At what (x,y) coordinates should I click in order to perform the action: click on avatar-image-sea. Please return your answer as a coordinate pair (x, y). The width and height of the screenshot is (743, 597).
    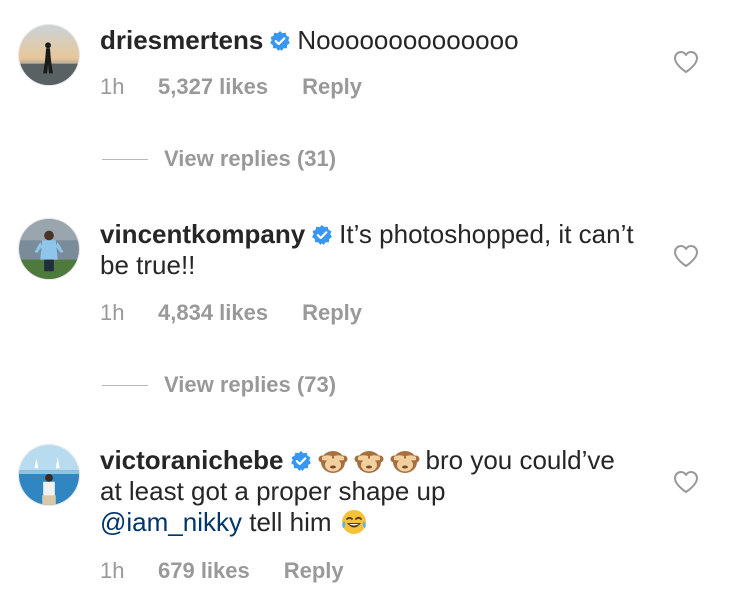
    Looking at the image, I should click on (49, 475).